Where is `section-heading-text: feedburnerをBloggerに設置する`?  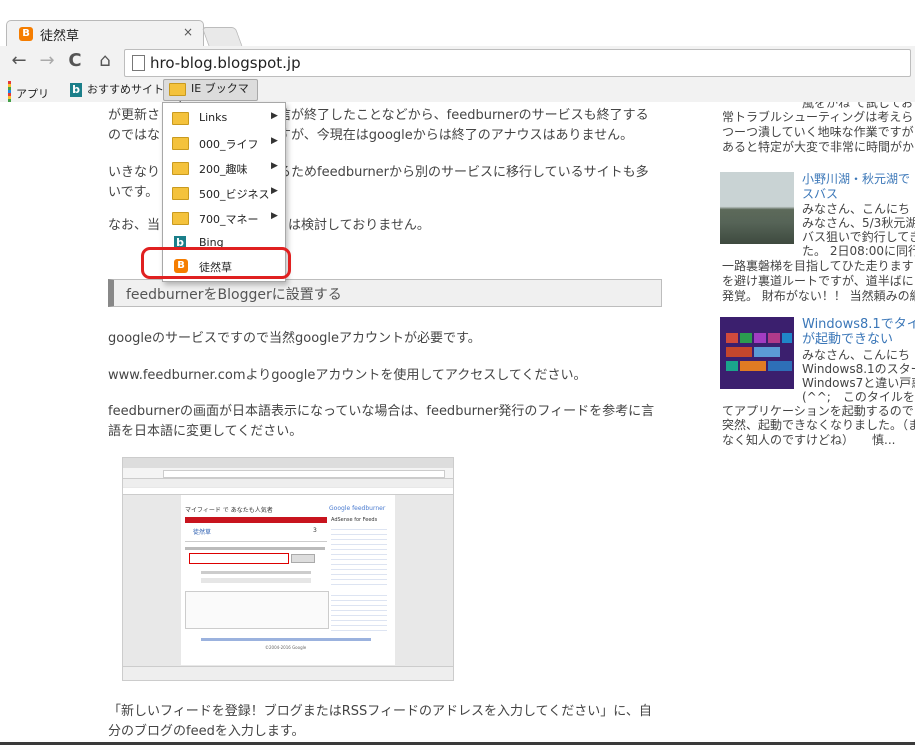 section-heading-text: feedburnerをBloggerに設置する is located at coordinates (234, 295).